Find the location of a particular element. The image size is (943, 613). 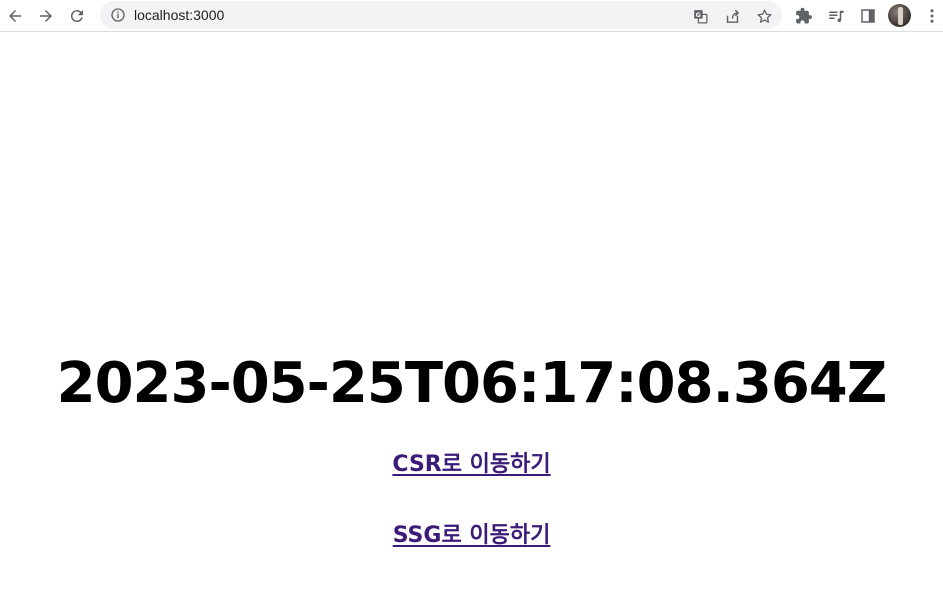

url-text: localhost:3000 is located at coordinates (179, 15).